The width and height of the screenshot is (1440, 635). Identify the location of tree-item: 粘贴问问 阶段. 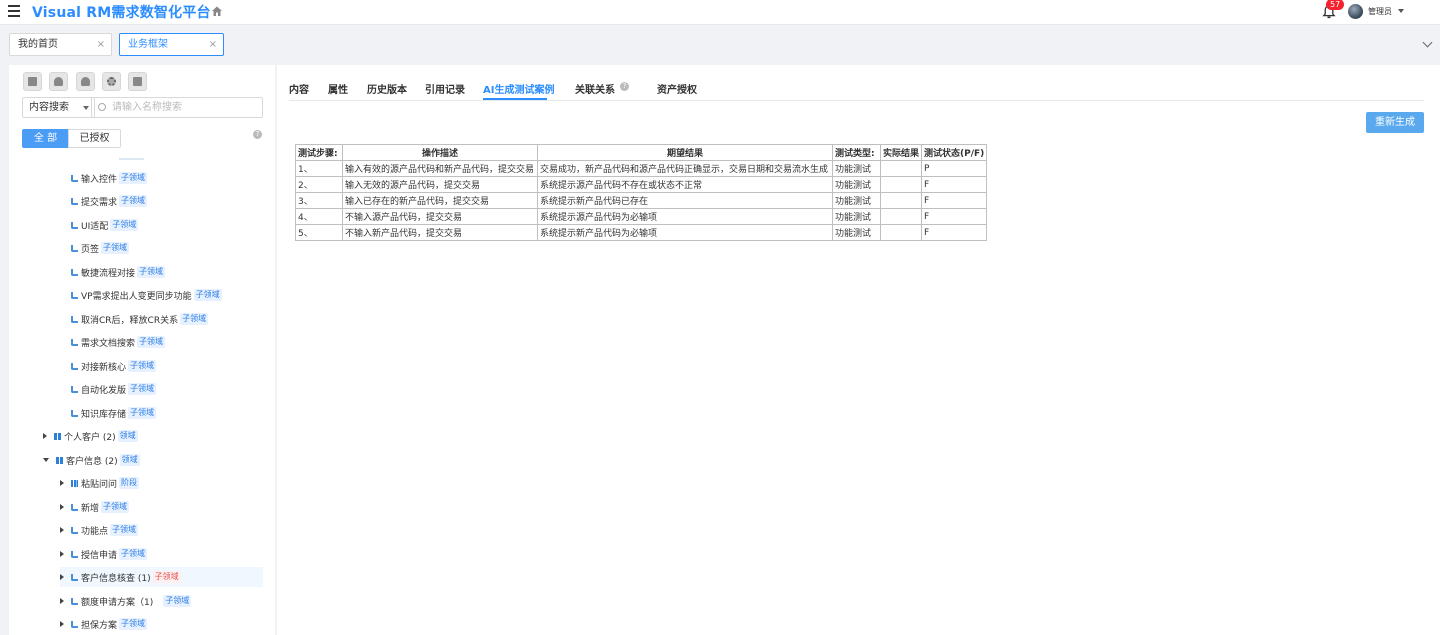
(100, 483).